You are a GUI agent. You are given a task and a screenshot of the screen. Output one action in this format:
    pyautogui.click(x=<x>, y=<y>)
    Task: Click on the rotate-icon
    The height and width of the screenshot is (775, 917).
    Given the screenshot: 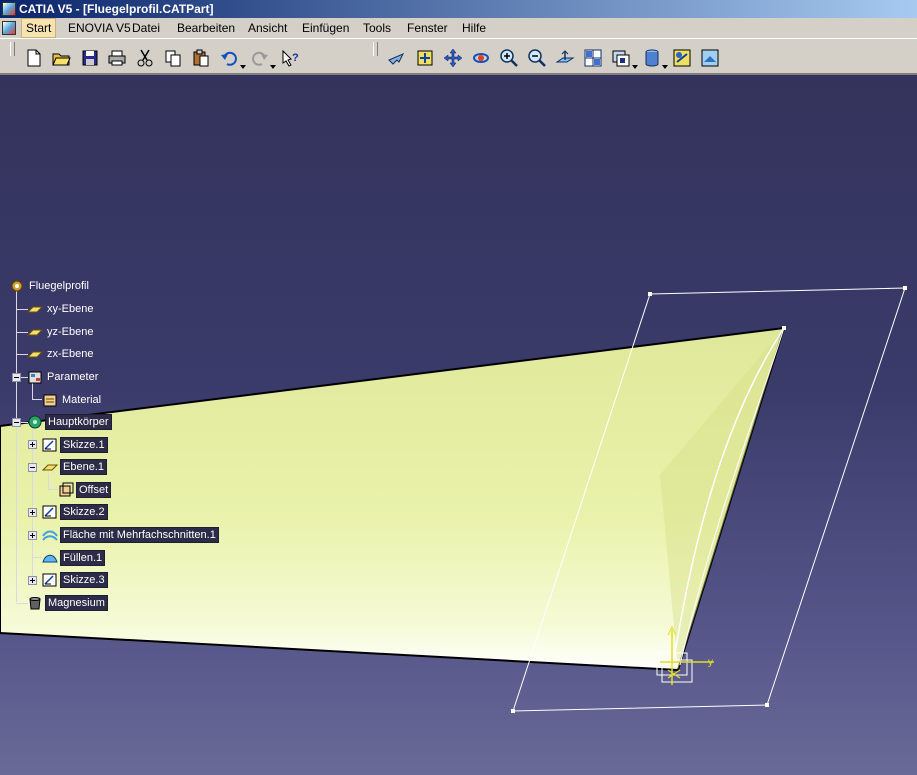 What is the action you would take?
    pyautogui.click(x=481, y=58)
    